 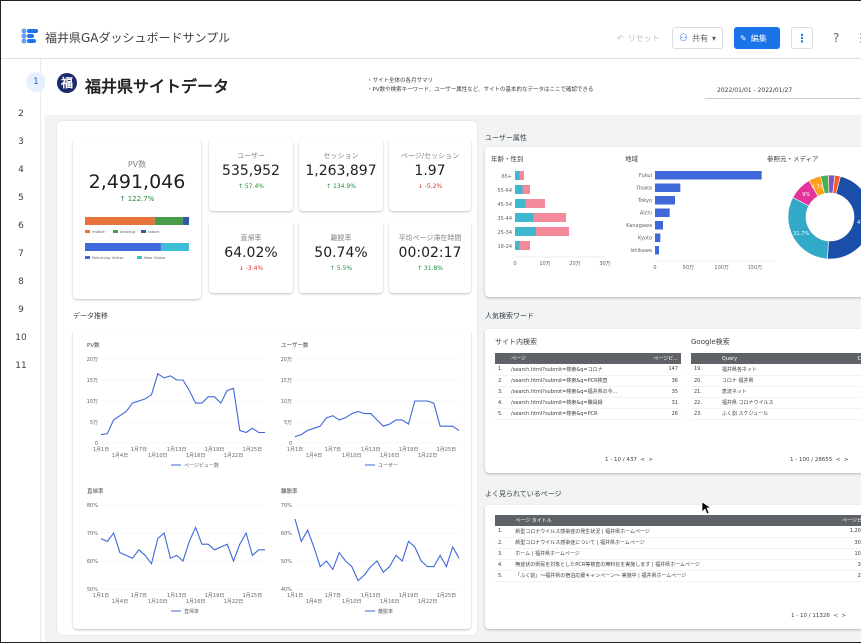 I want to click on more-options-button: ⋮, so click(x=802, y=38).